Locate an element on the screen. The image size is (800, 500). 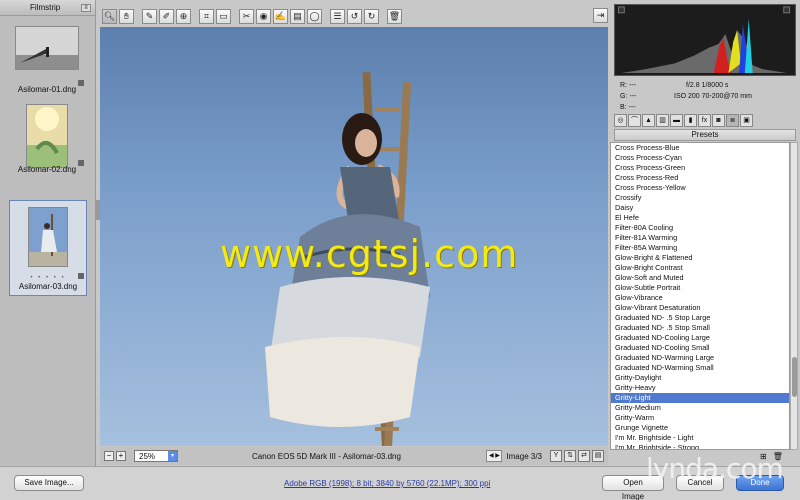
panel-tabs: ◎ ⌒ ▲ ▥ ▬ ▮ fx ◙ ≣ ▣ is located at coordinates (705, 121).